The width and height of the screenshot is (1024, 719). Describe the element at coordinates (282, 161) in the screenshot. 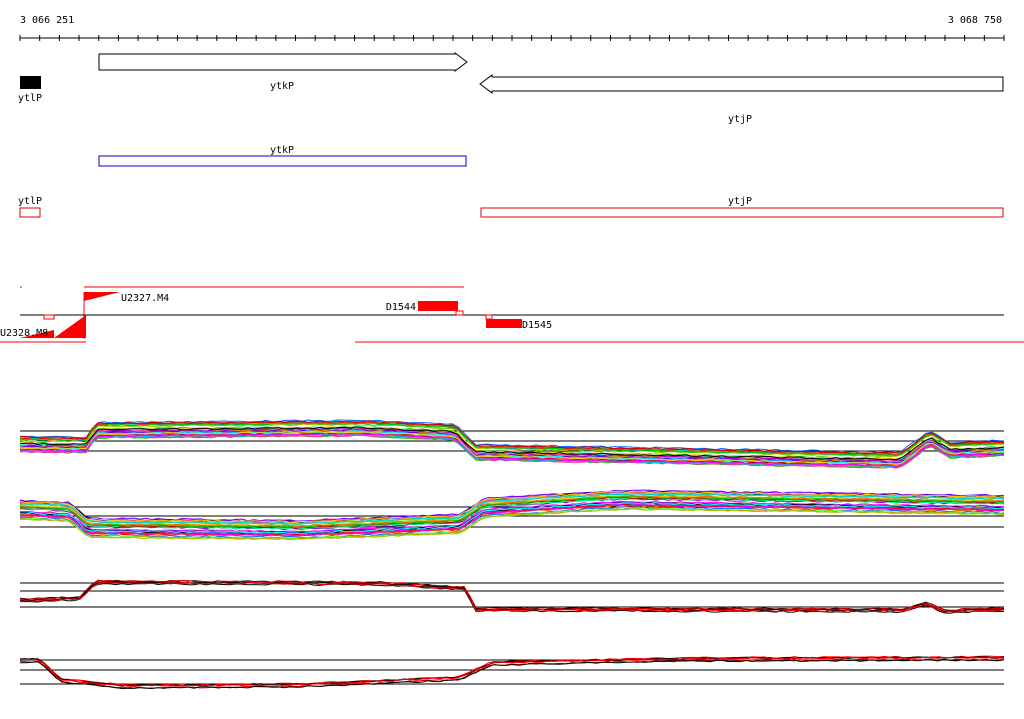

I see `tu-ytkP` at that location.